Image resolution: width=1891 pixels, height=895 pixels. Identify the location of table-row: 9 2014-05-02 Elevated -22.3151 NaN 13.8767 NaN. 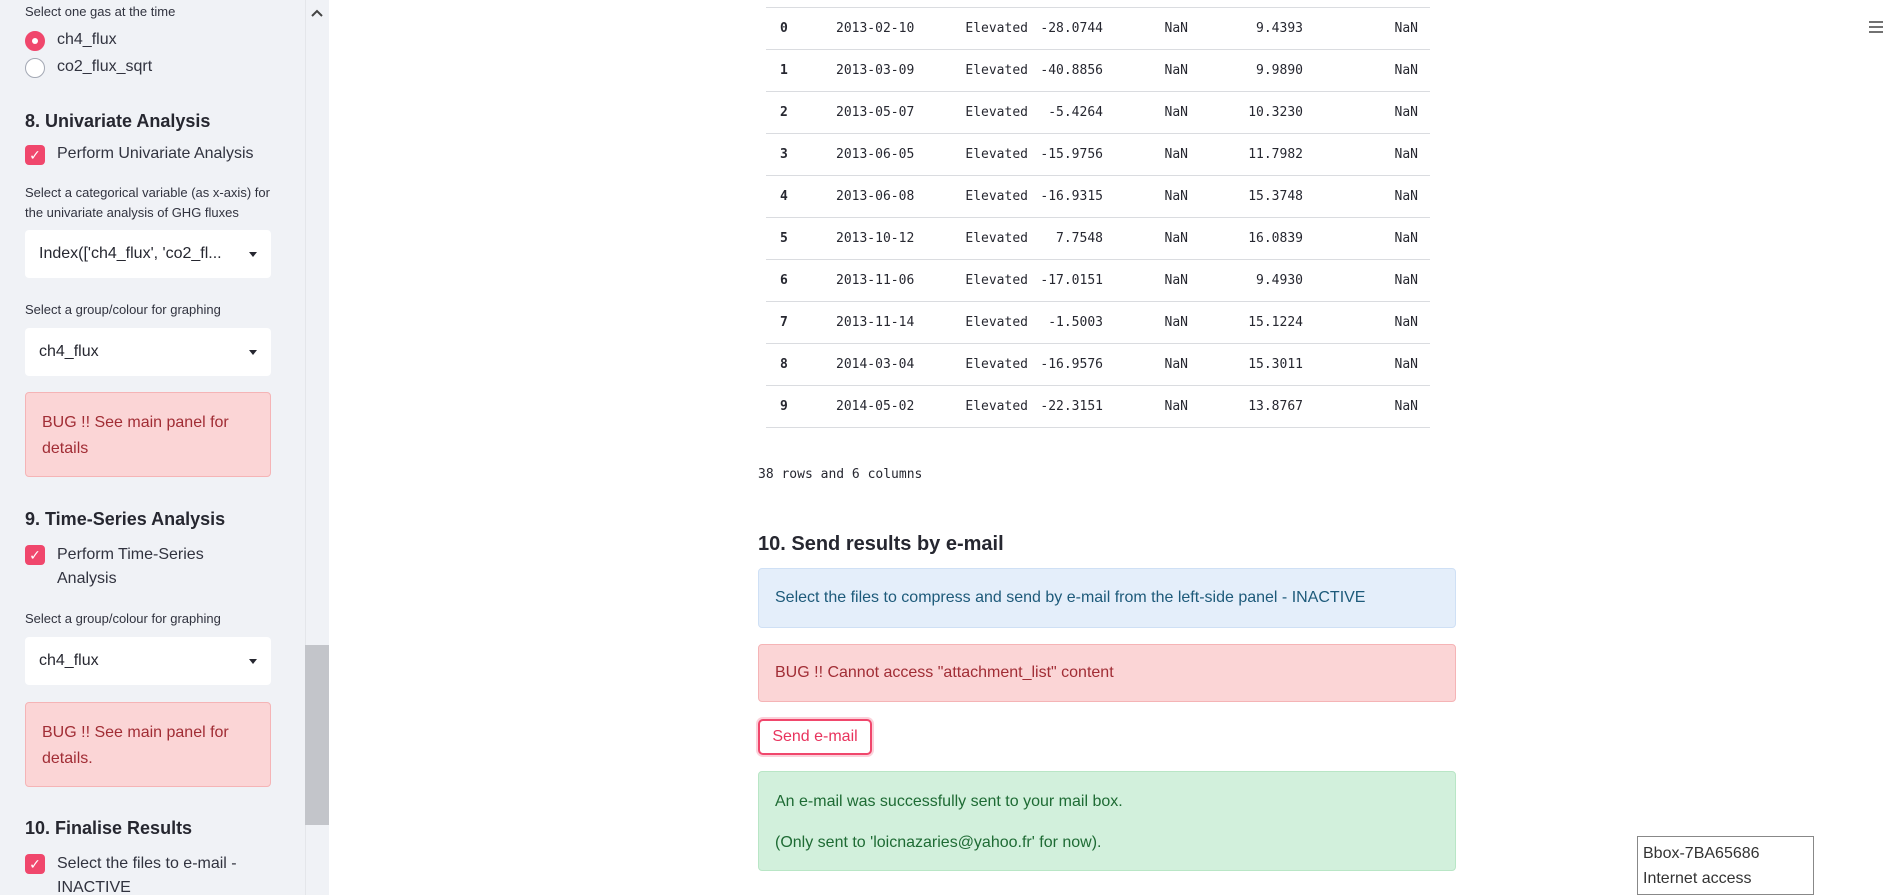
(1098, 406).